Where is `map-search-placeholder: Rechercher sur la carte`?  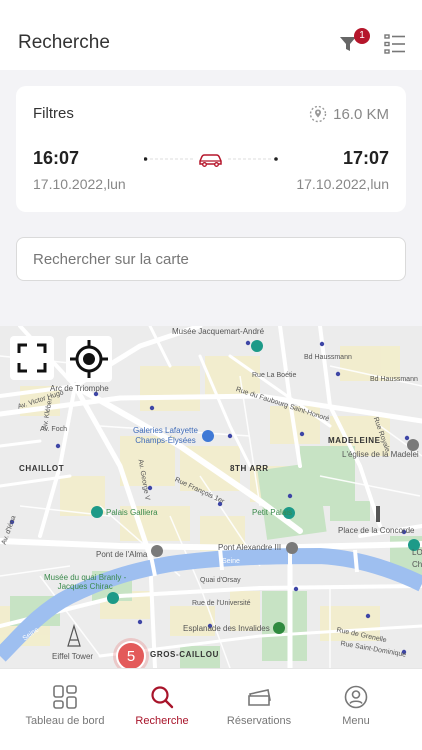
map-search-placeholder: Rechercher sur la carte is located at coordinates (111, 259).